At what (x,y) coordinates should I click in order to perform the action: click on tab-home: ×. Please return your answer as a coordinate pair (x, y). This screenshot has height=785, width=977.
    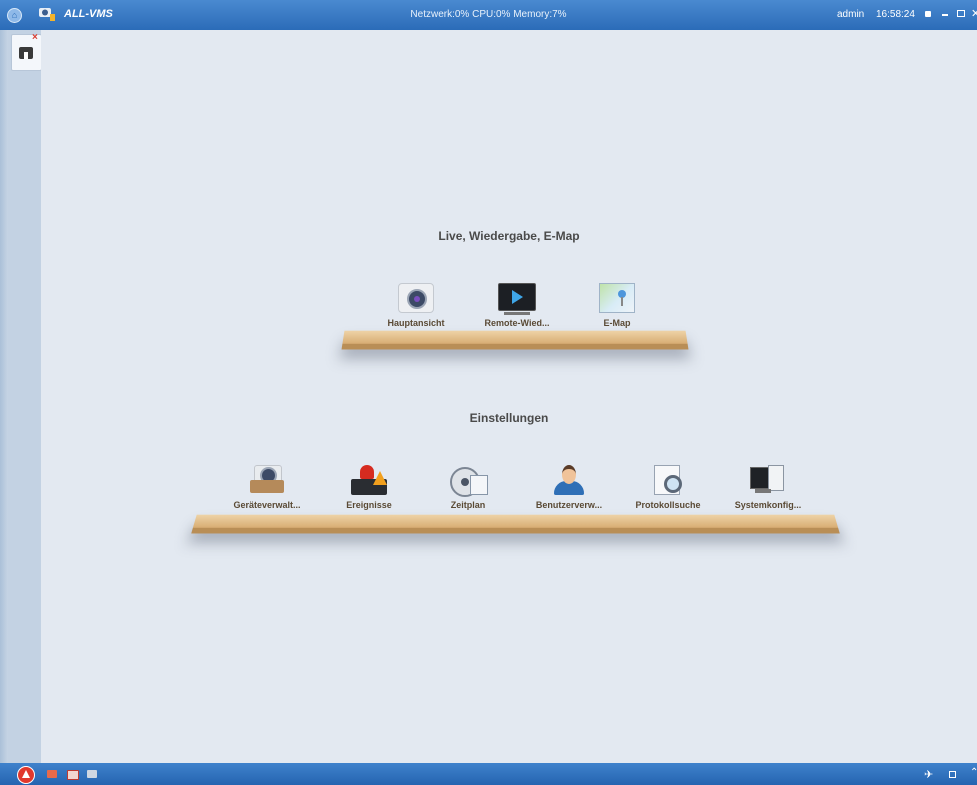
    Looking at the image, I should click on (26, 51).